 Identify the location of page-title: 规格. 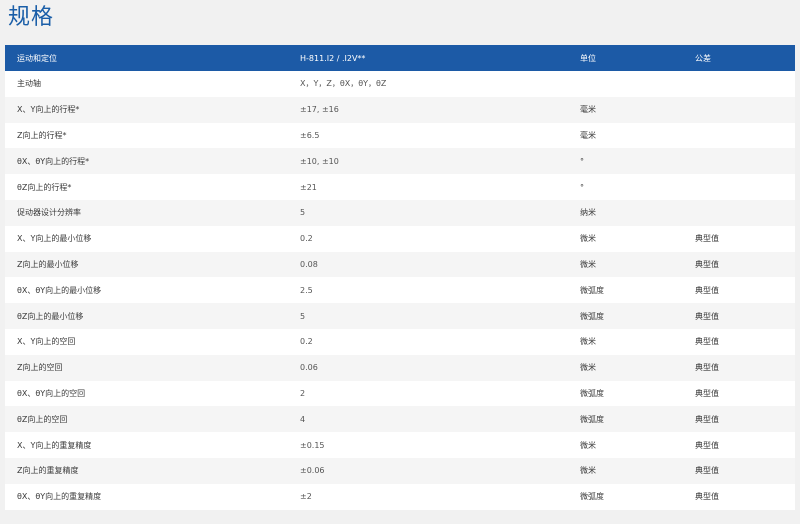
(31, 17).